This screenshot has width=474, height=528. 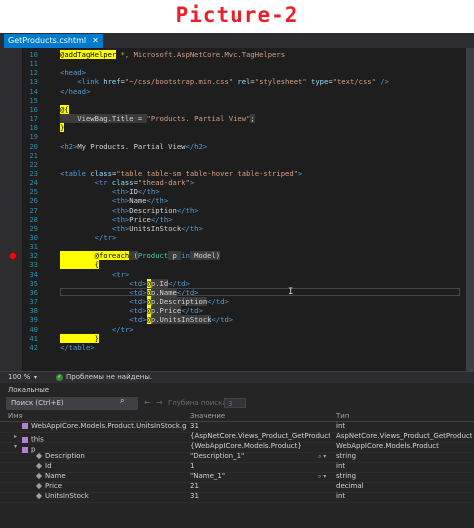 What do you see at coordinates (33, 228) in the screenshot?
I see `line-number: 29` at bounding box center [33, 228].